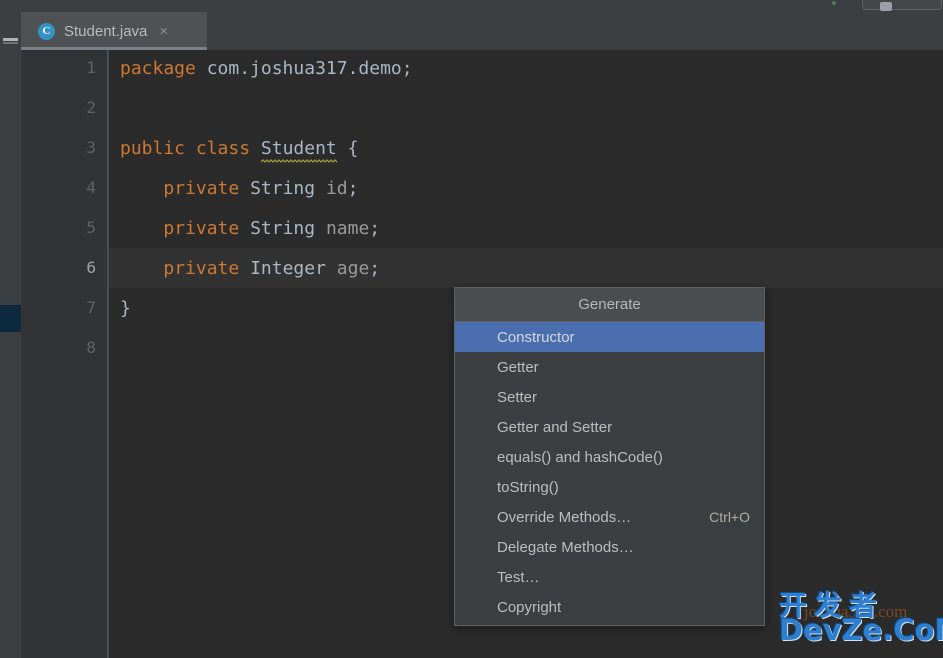 This screenshot has width=943, height=658. Describe the element at coordinates (555, 427) in the screenshot. I see `generate-popup-item-label: Getter and Setter` at that location.